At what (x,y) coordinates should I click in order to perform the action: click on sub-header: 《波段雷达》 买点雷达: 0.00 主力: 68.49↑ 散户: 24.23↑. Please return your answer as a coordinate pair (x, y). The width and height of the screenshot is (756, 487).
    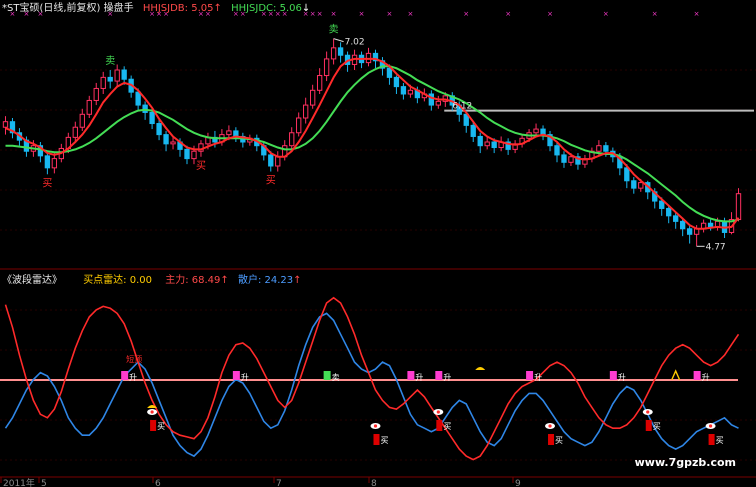
    Looking at the image, I should click on (152, 278).